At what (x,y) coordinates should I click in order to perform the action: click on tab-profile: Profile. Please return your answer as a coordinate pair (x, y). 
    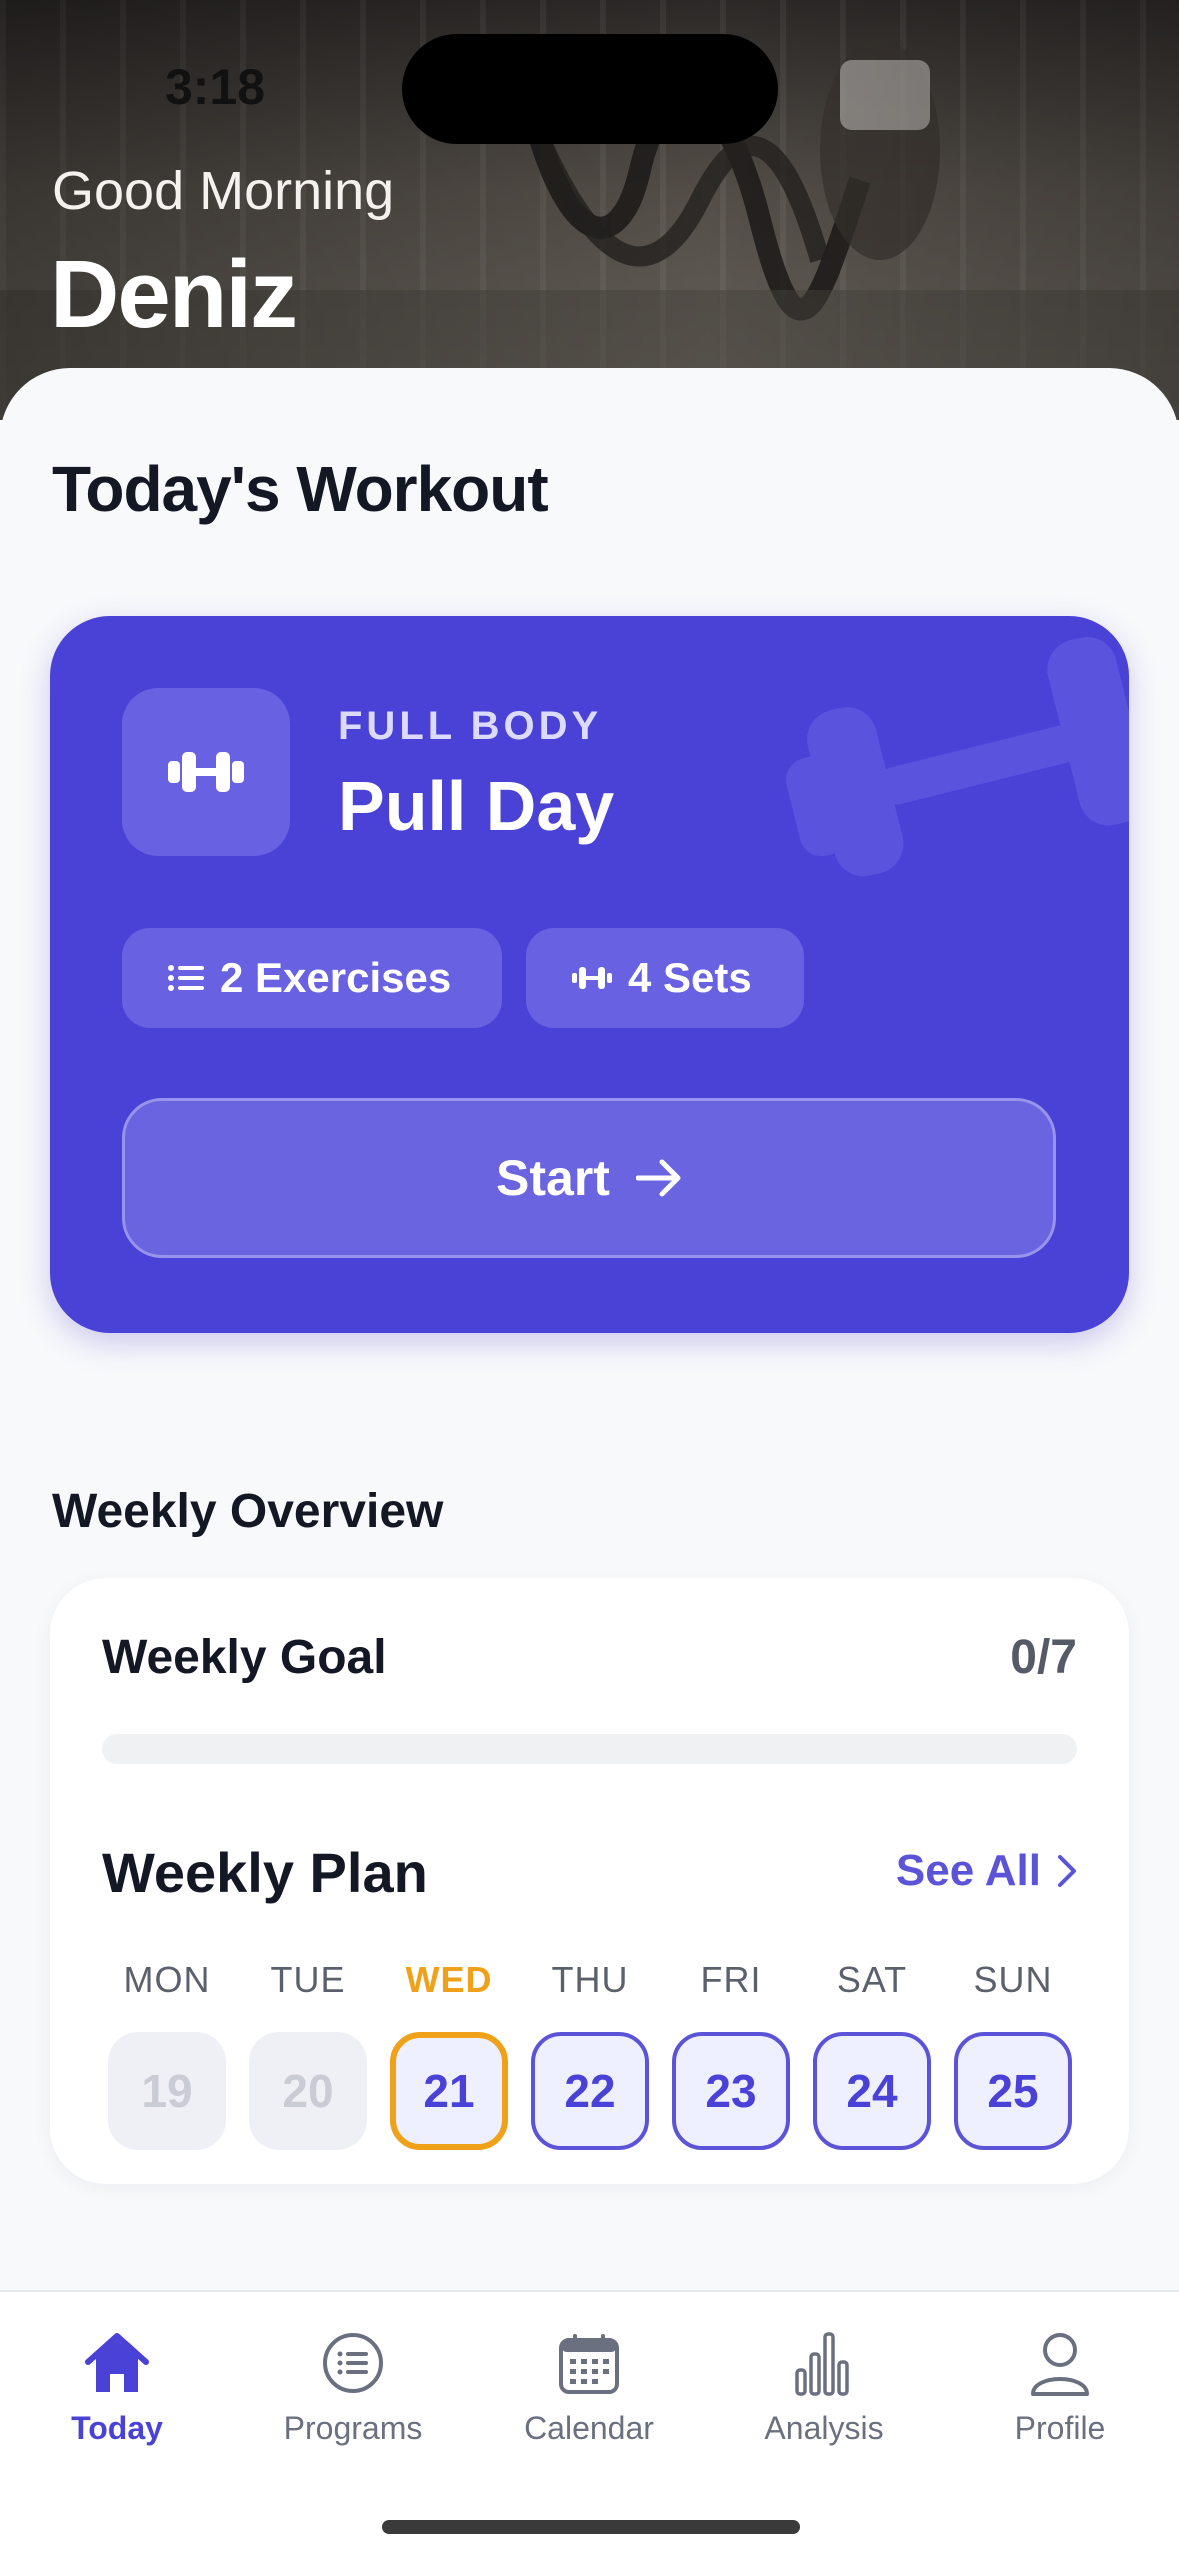
    Looking at the image, I should click on (1060, 2387).